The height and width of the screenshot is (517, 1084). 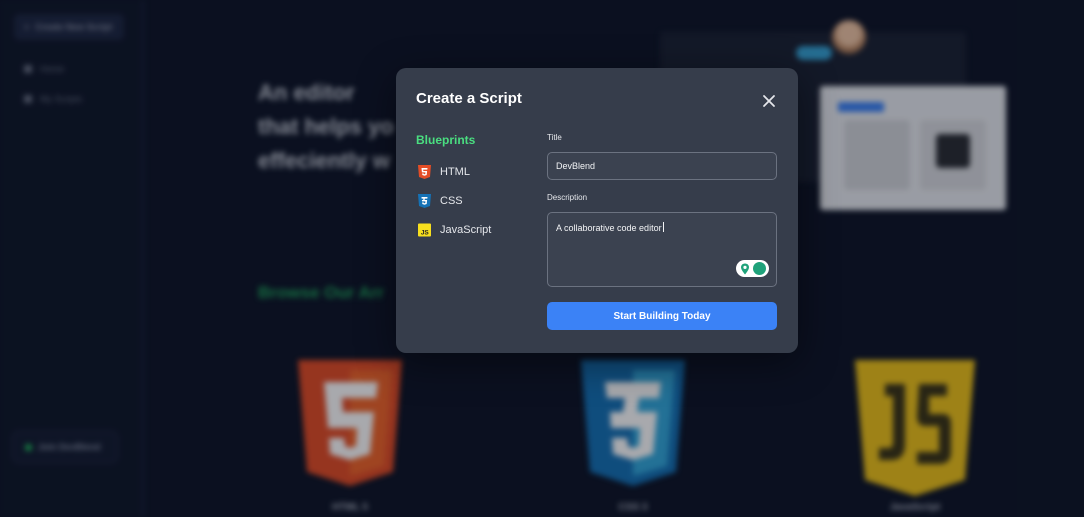 I want to click on blueprint-item-javascript: JS JavaScript, so click(x=454, y=230).